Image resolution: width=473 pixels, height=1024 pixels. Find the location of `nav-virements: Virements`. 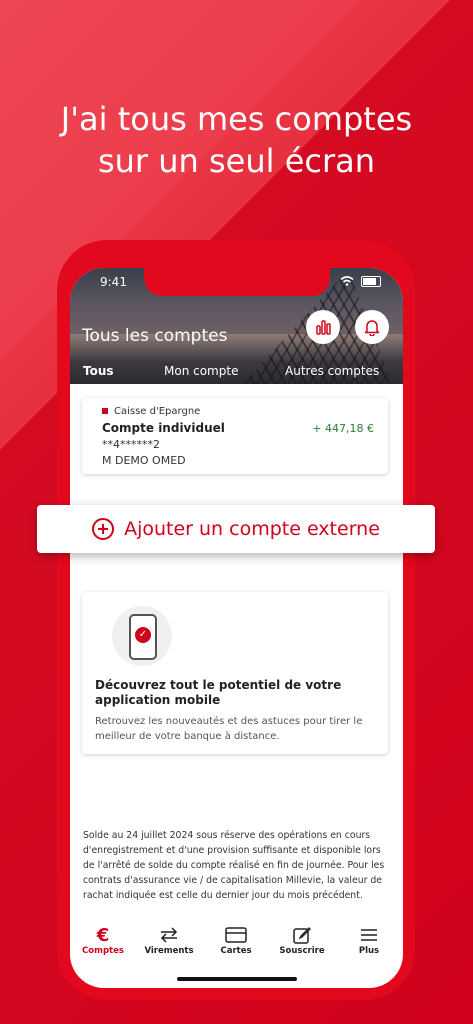

nav-virements: Virements is located at coordinates (169, 940).